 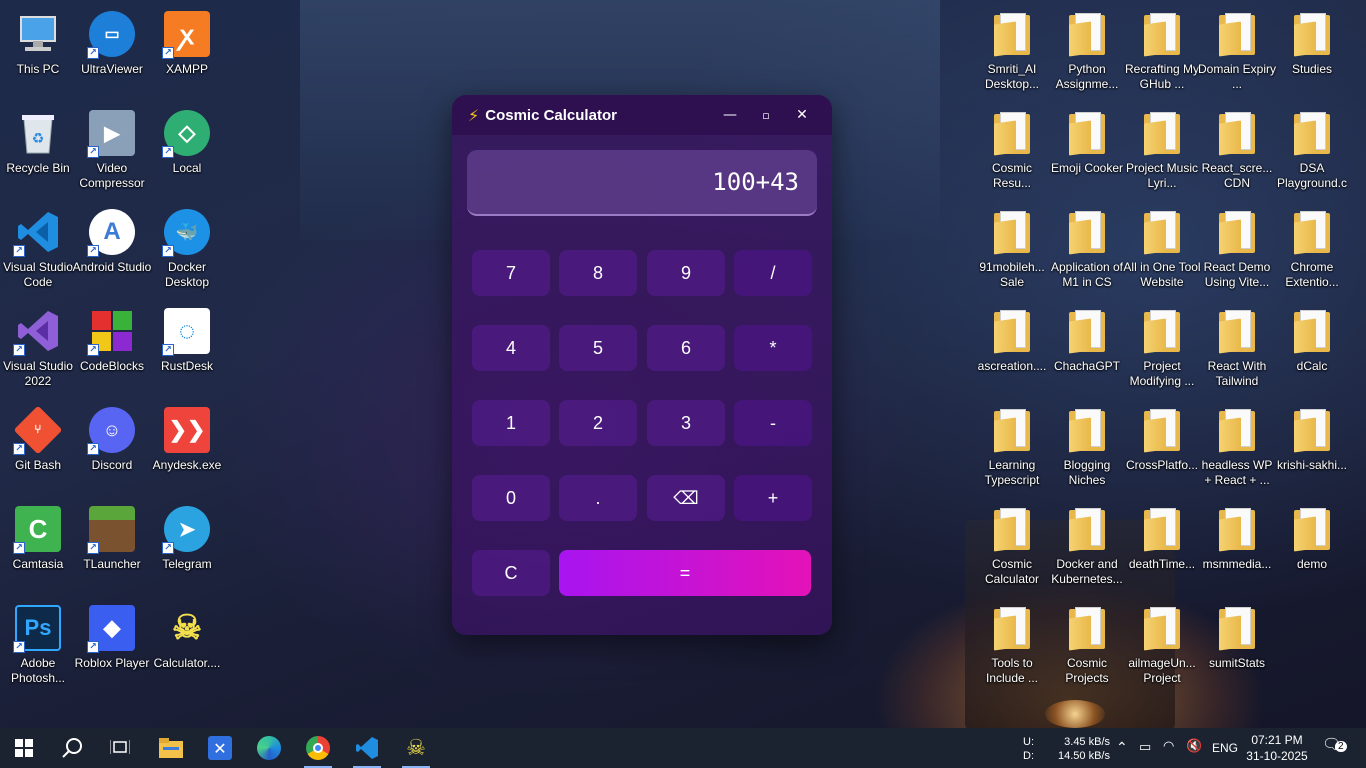 I want to click on desktop-folder: React_scre... CDN, so click(x=1237, y=149).